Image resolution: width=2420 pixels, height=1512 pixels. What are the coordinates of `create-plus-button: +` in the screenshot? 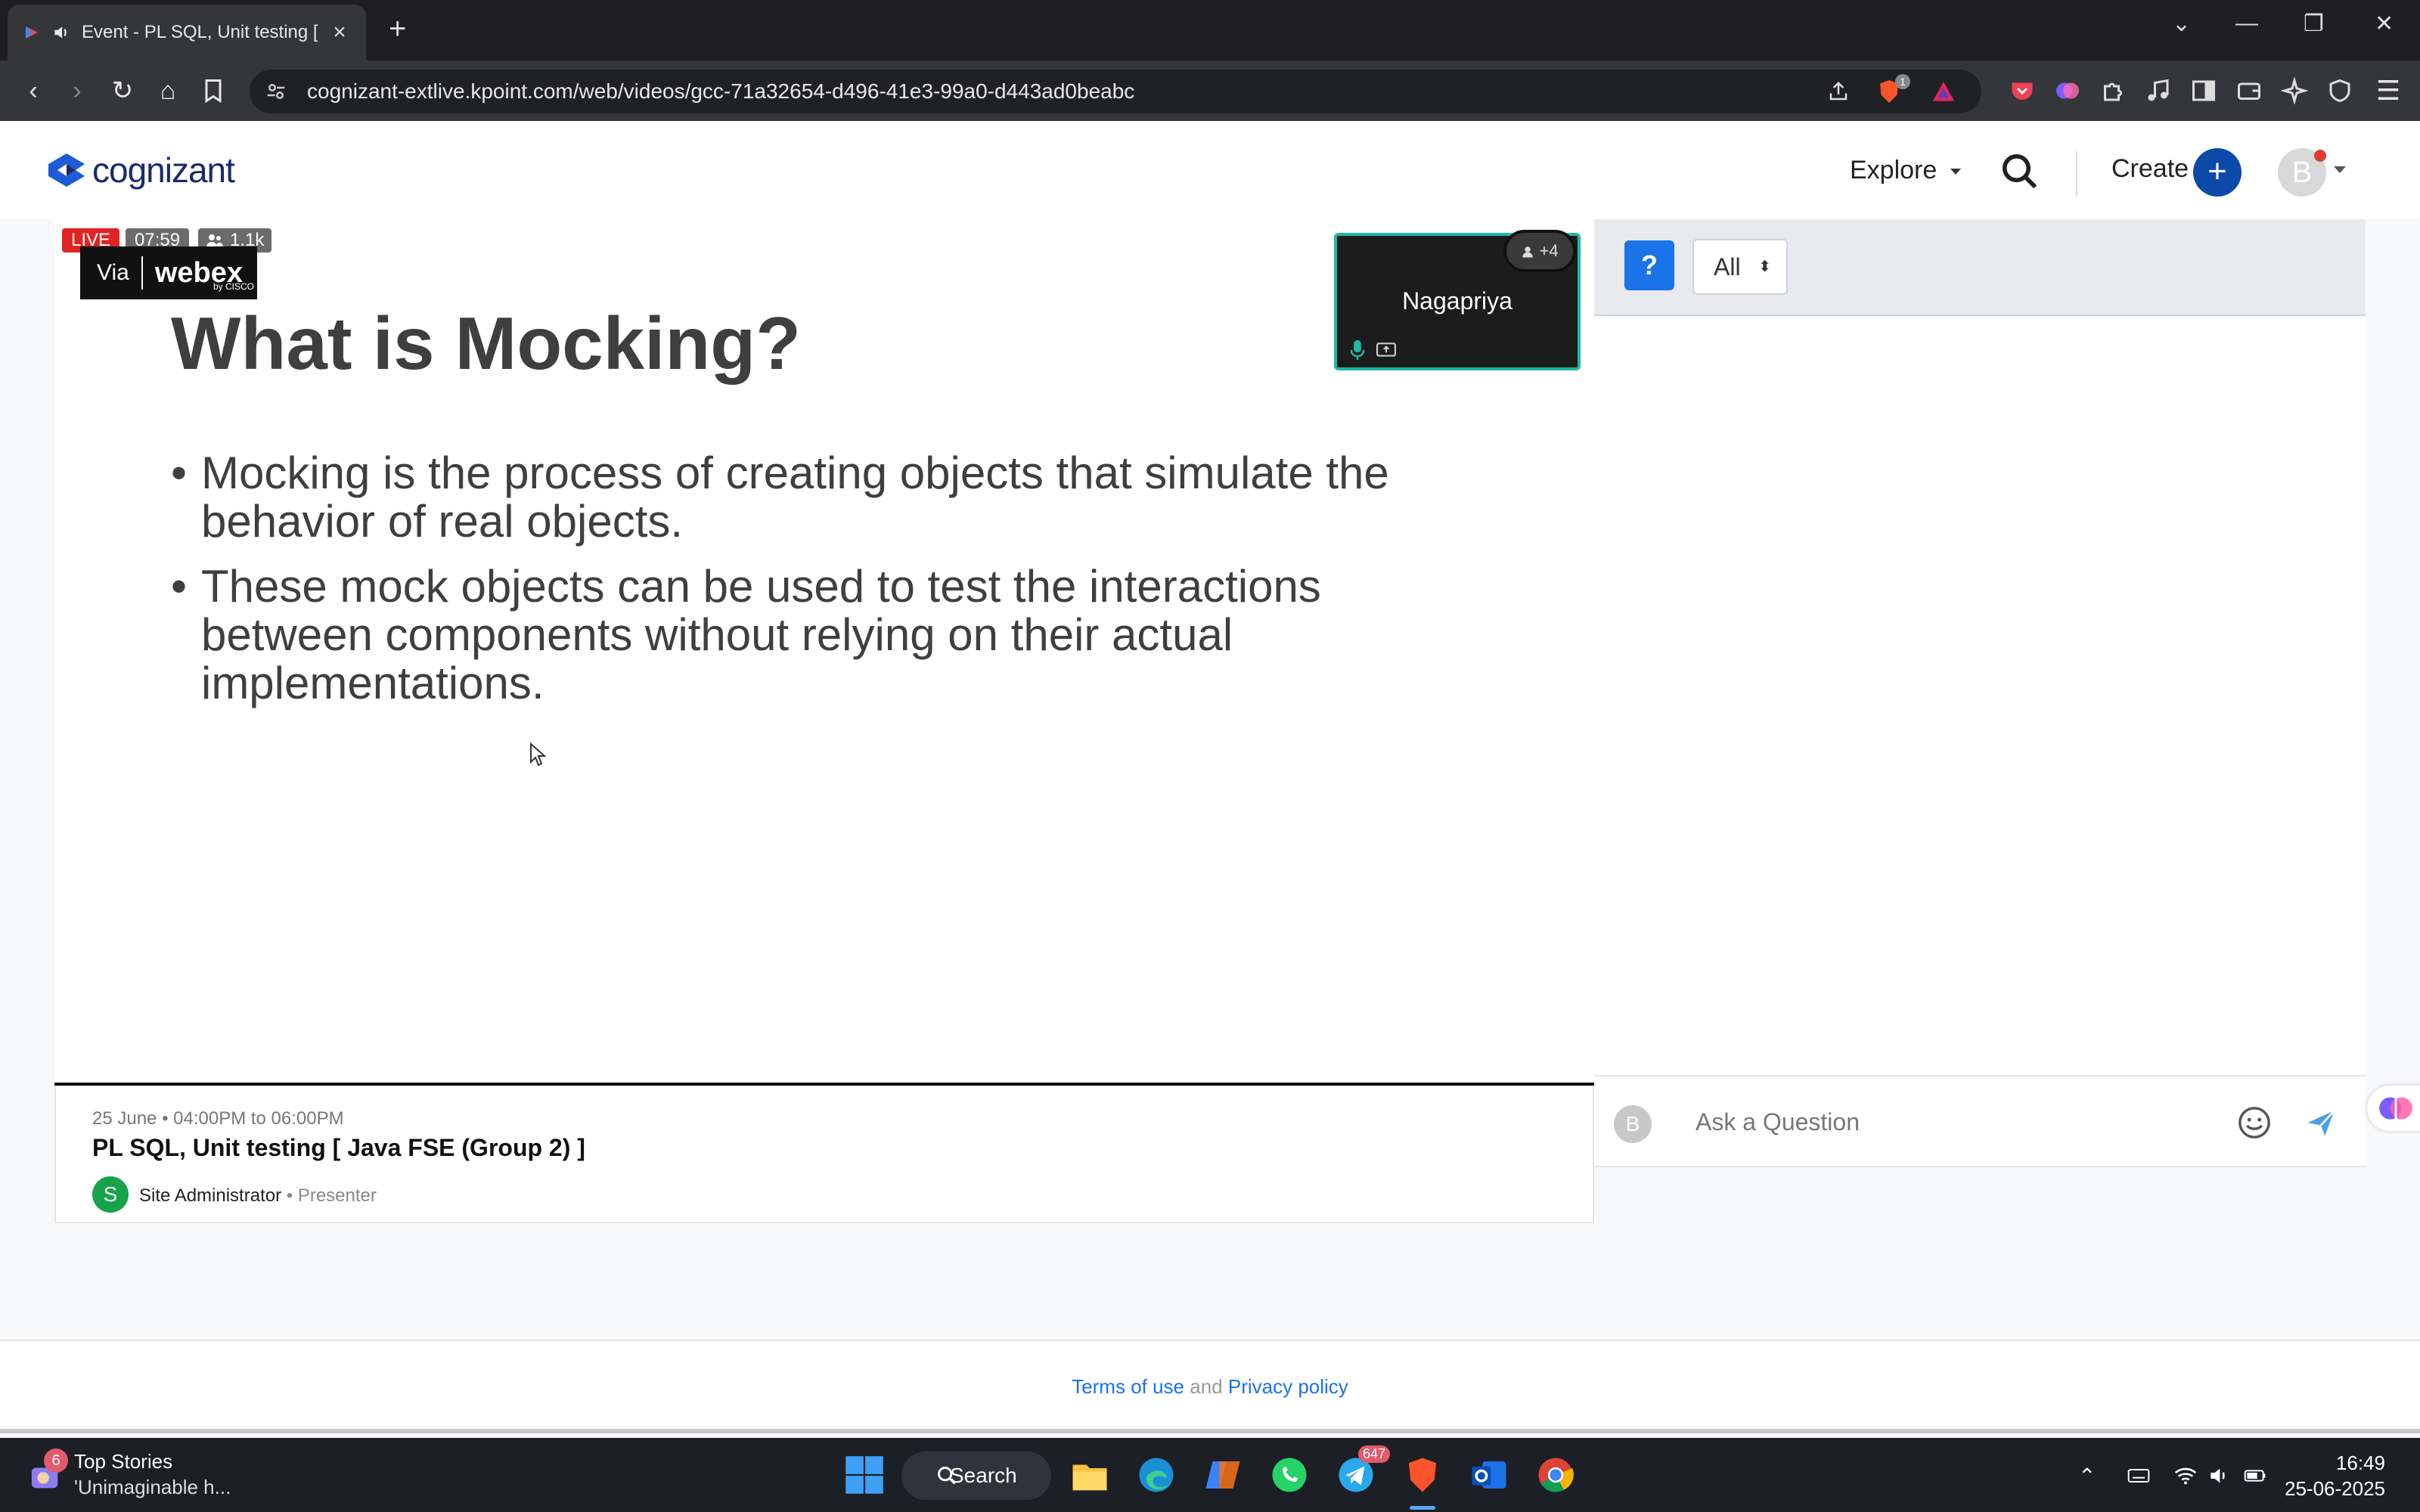 It's located at (2217, 172).